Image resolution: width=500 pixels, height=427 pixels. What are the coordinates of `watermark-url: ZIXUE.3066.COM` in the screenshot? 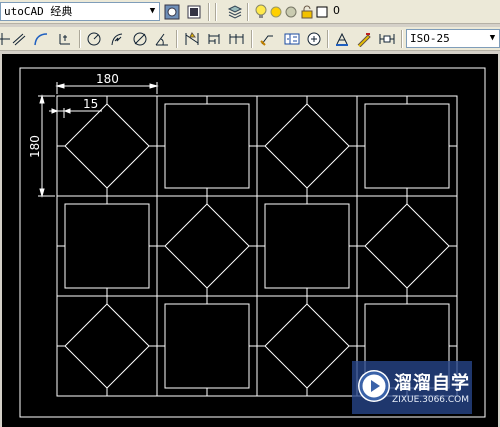 It's located at (431, 400).